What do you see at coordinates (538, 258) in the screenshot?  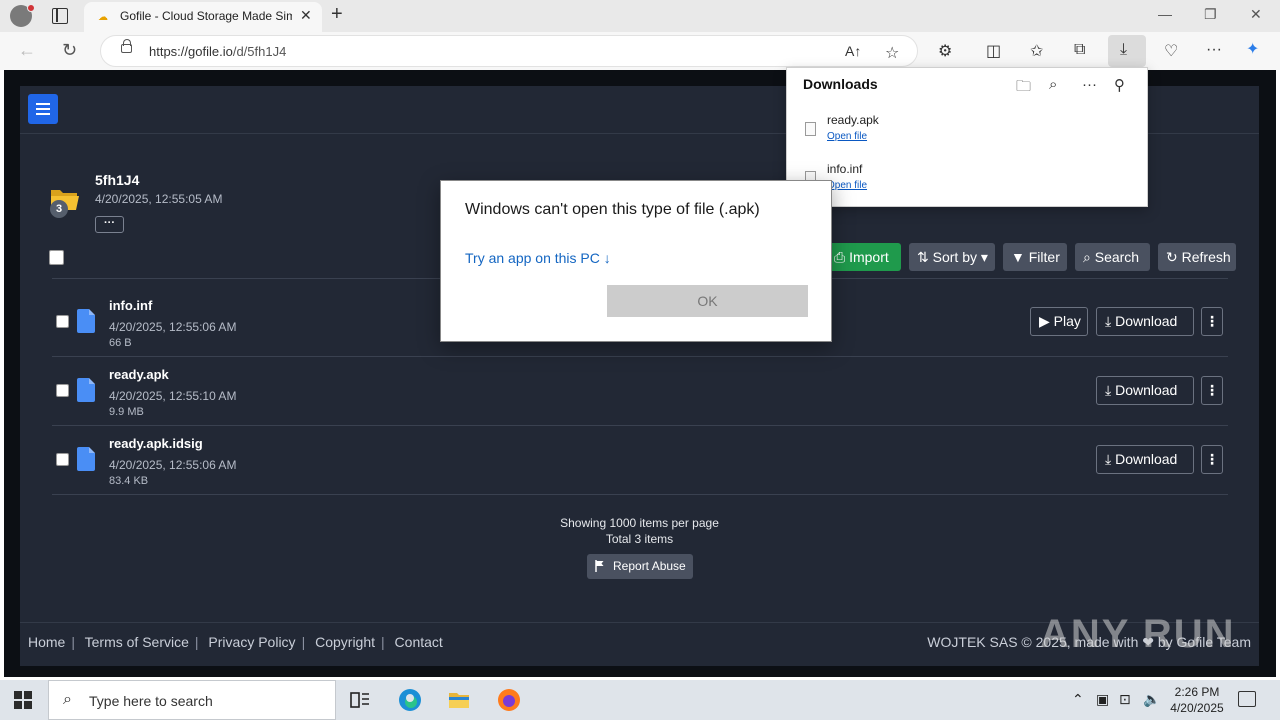 I see `try-app-link: Try an app on this PC ↓` at bounding box center [538, 258].